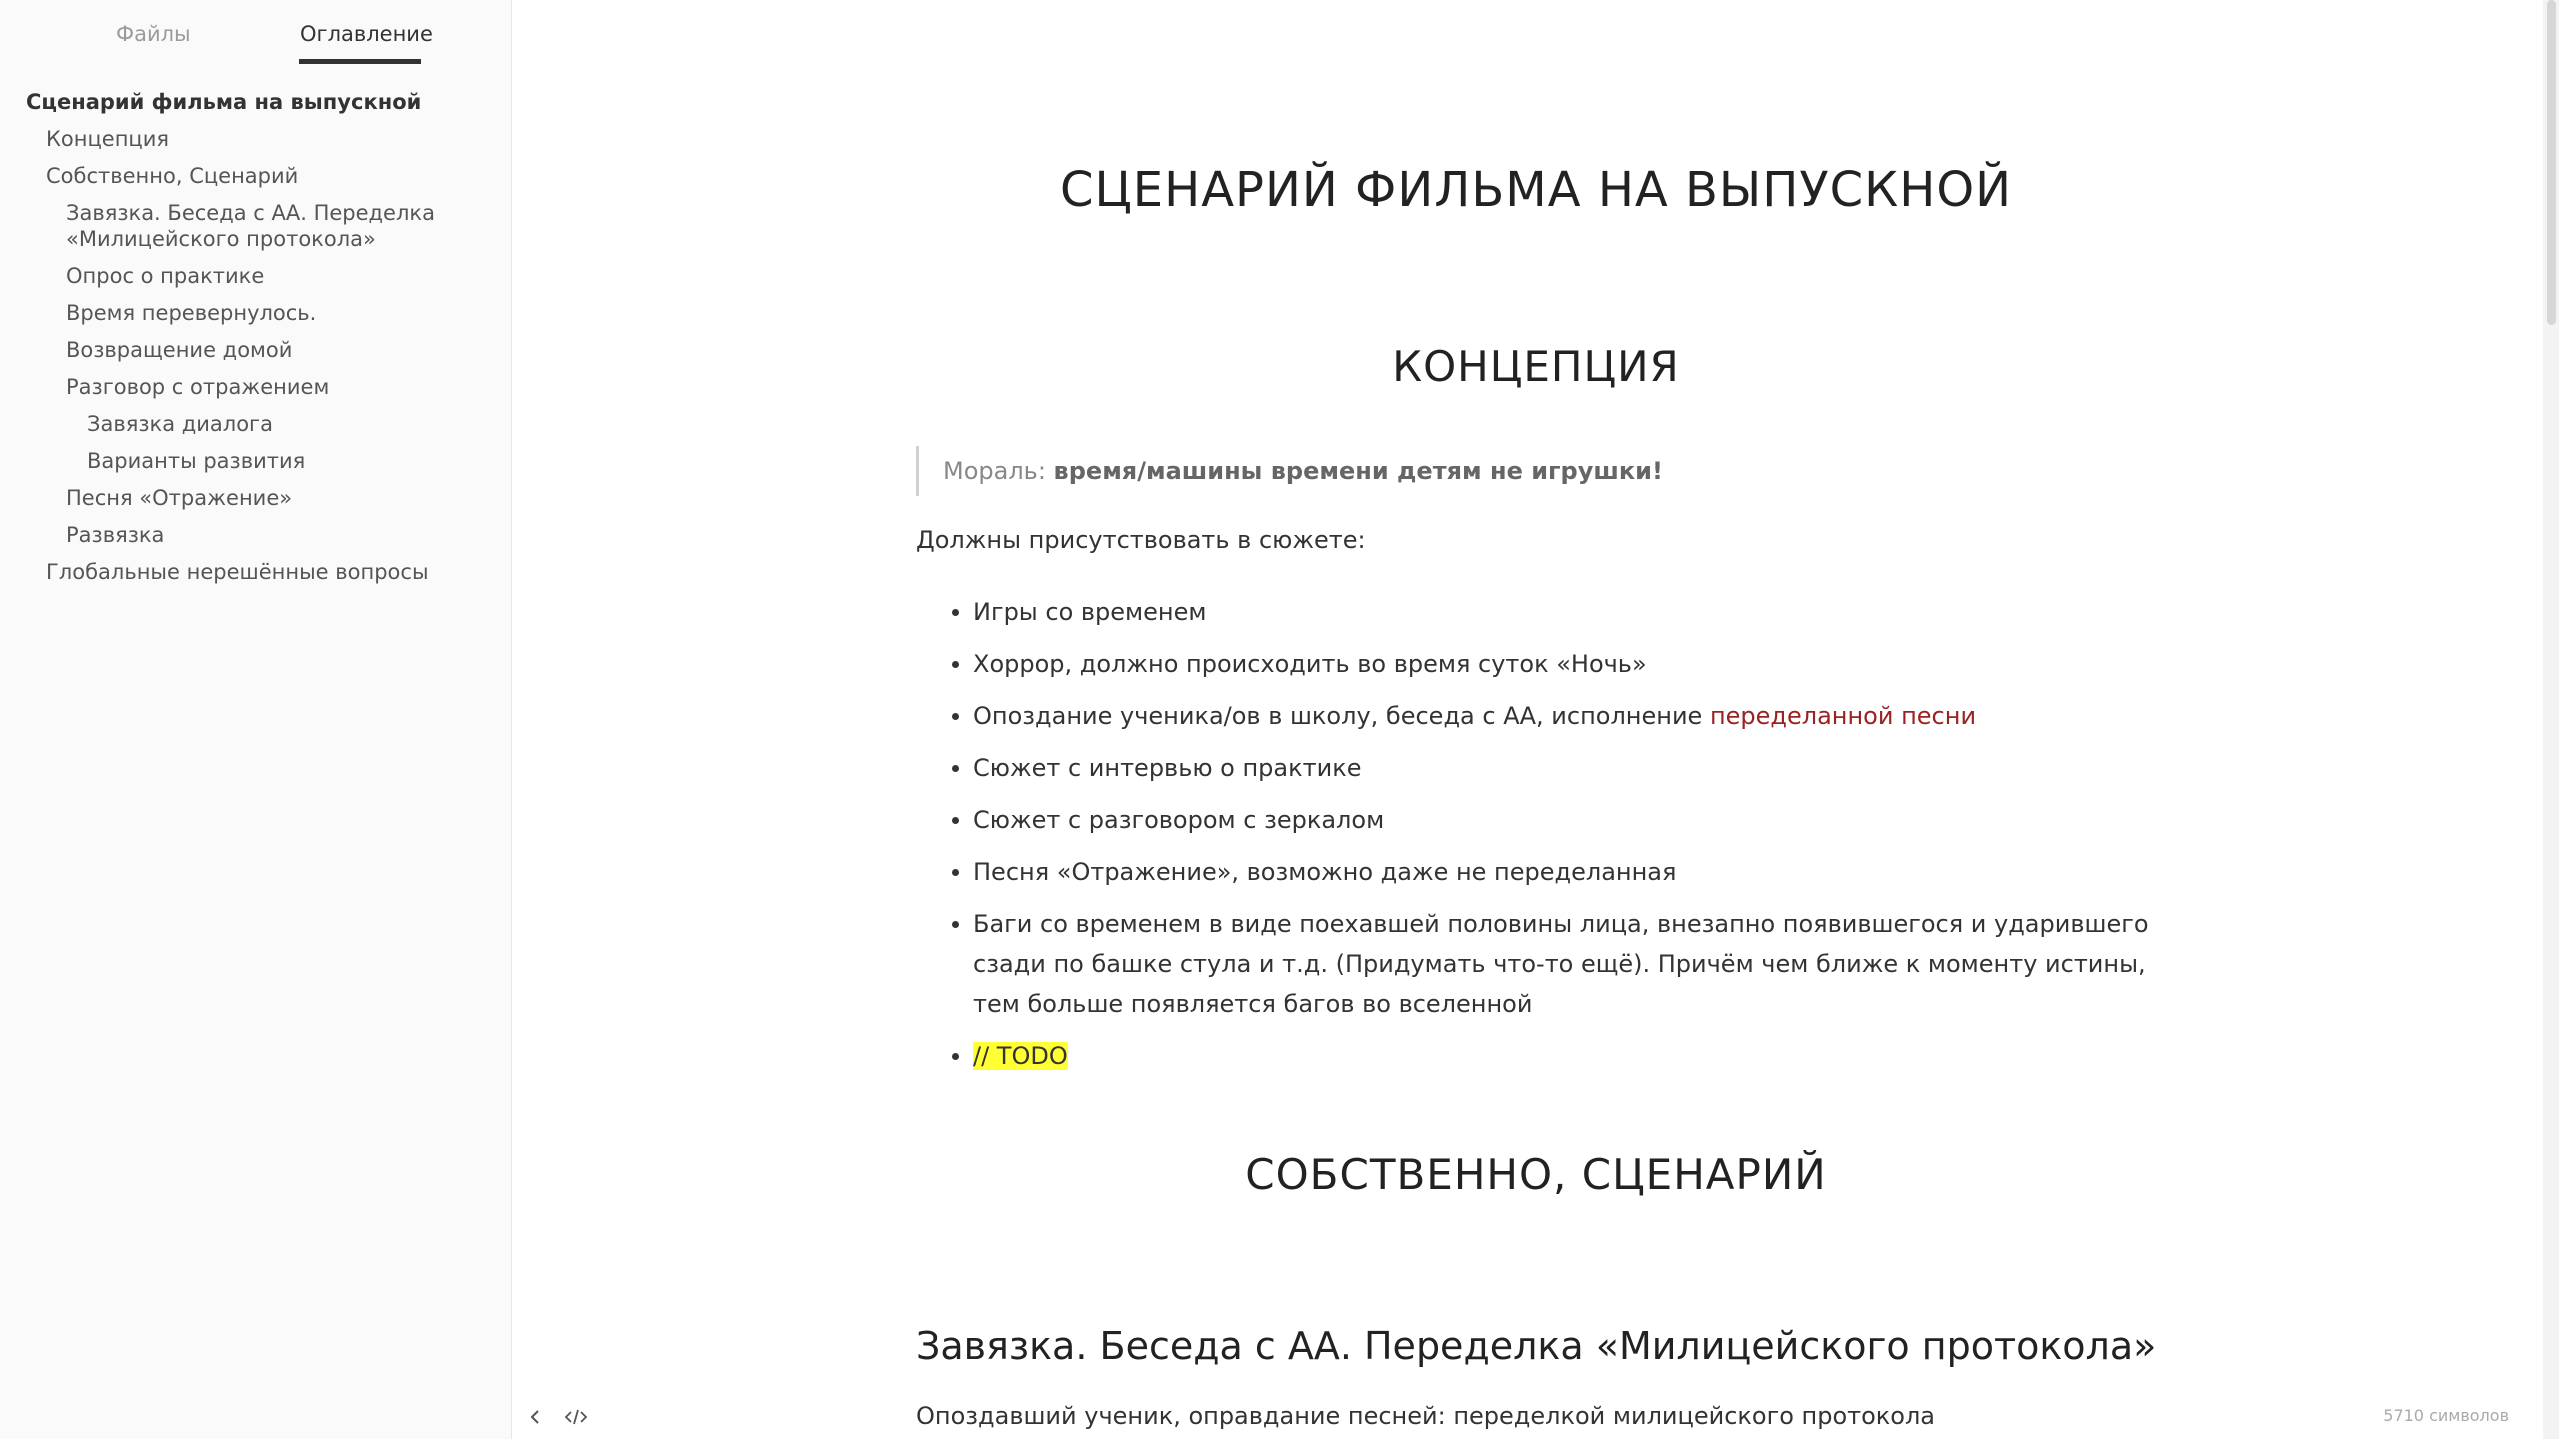 This screenshot has height=1439, width=2559. Describe the element at coordinates (366, 34) in the screenshot. I see `tab-outline: Оглавление` at that location.